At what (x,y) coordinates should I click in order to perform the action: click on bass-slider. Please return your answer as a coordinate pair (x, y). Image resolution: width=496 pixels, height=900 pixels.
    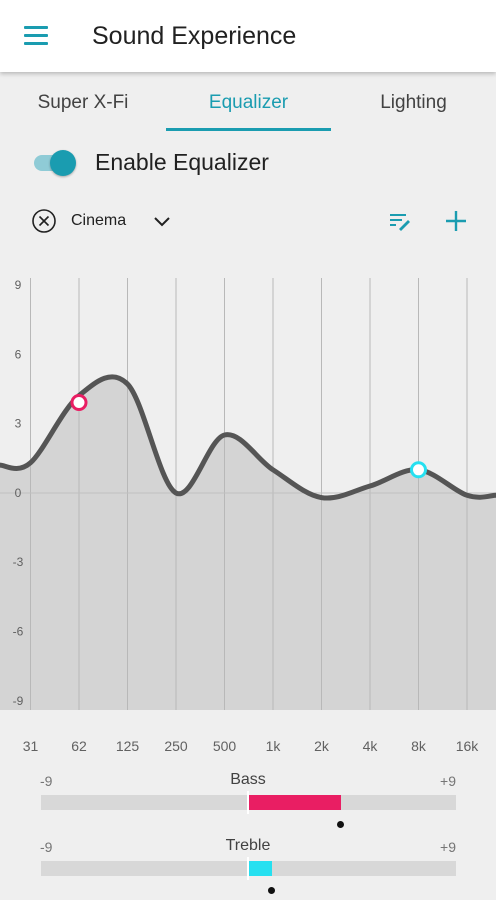
    Looking at the image, I should click on (248, 809).